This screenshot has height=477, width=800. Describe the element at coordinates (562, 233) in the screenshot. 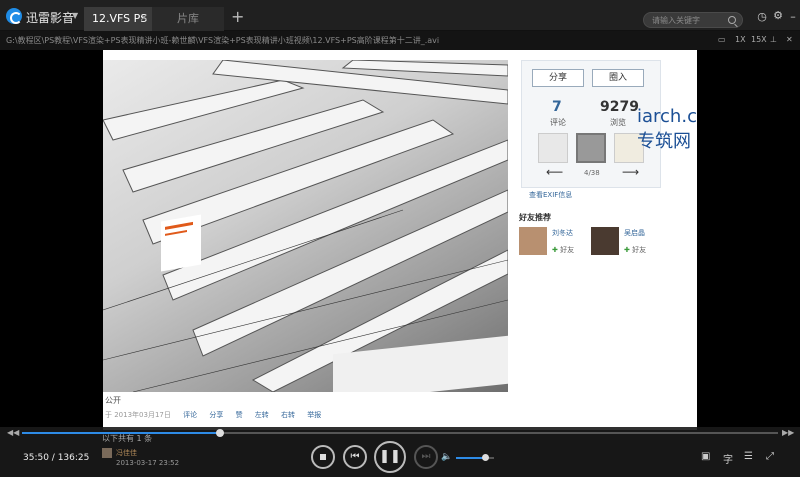

I see `friend-name: 刘冬达` at that location.